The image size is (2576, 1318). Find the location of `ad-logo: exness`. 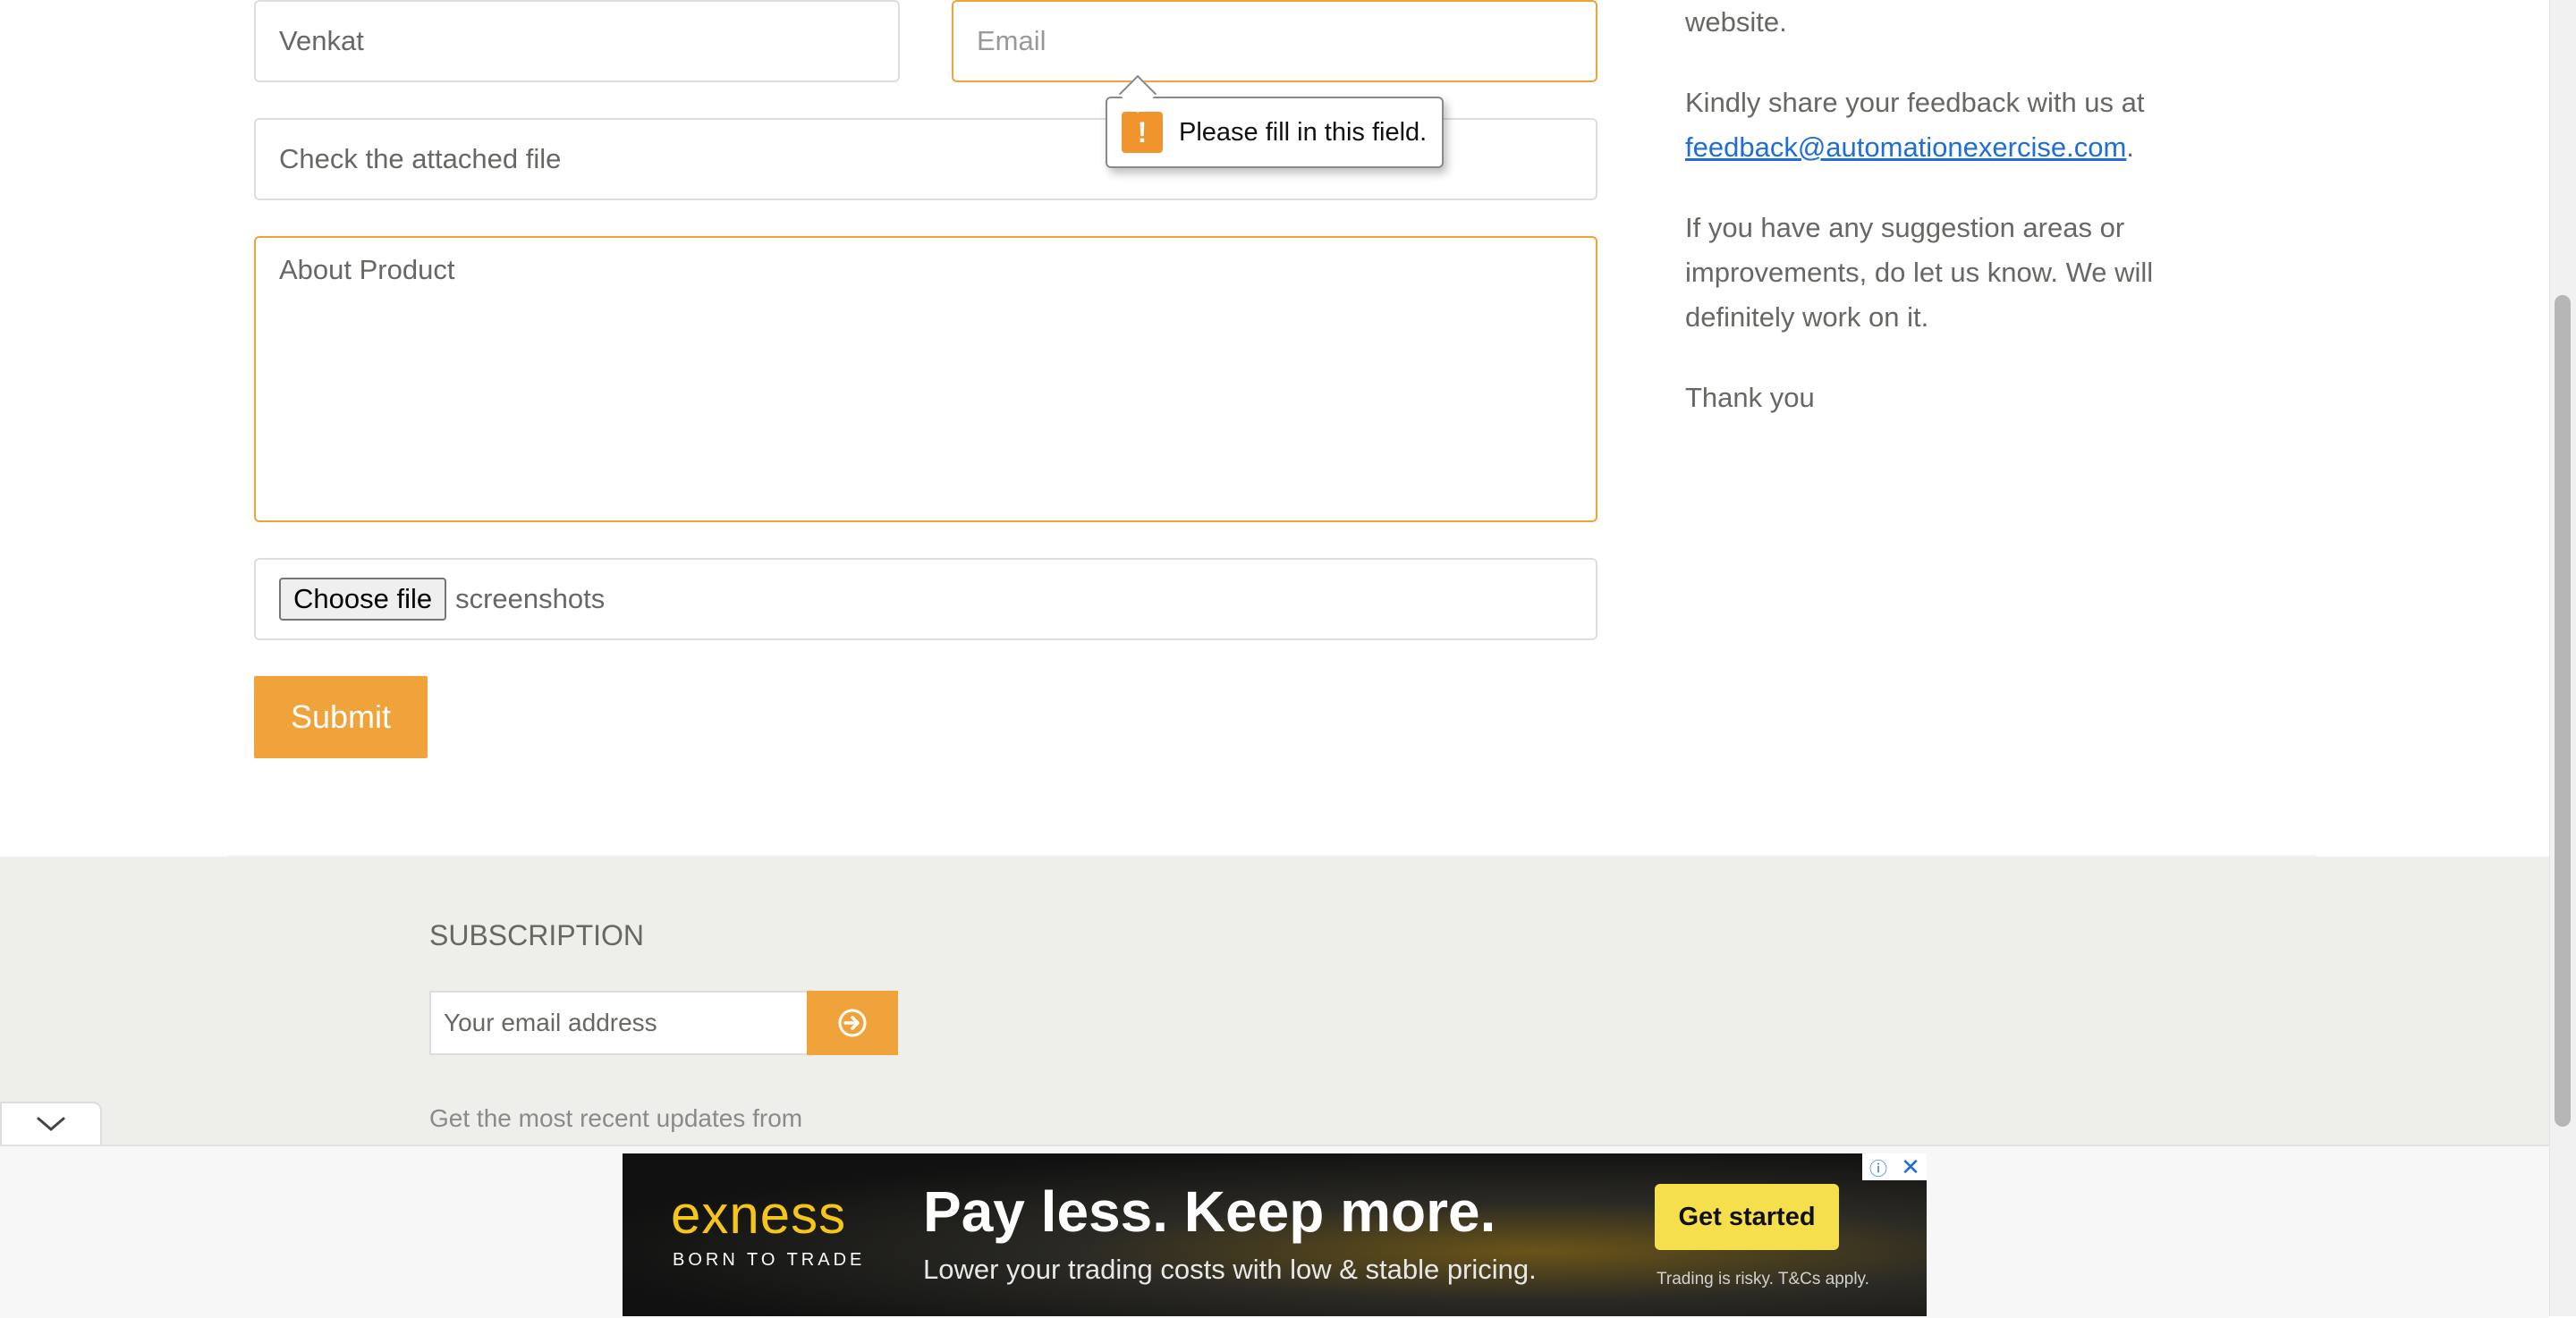

ad-logo: exness is located at coordinates (759, 1215).